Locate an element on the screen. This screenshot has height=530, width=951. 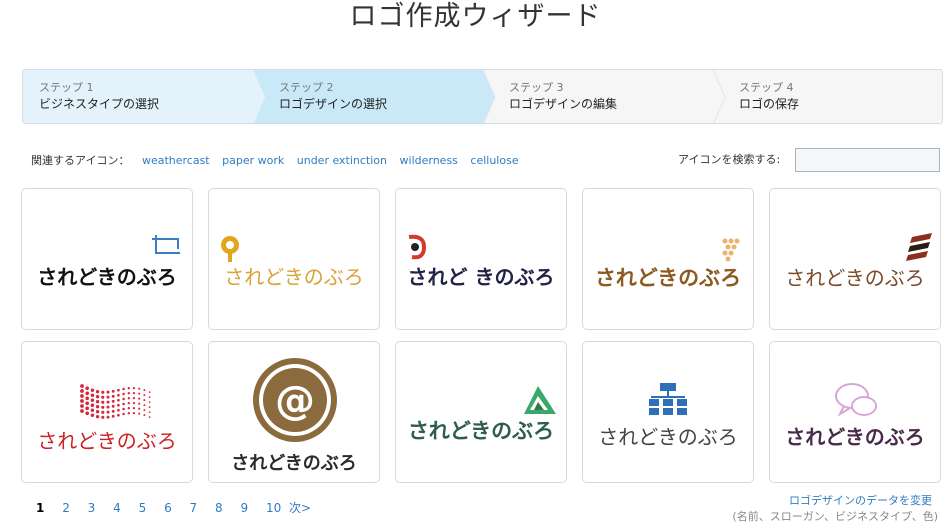
page-link: 10 is located at coordinates (273, 508).